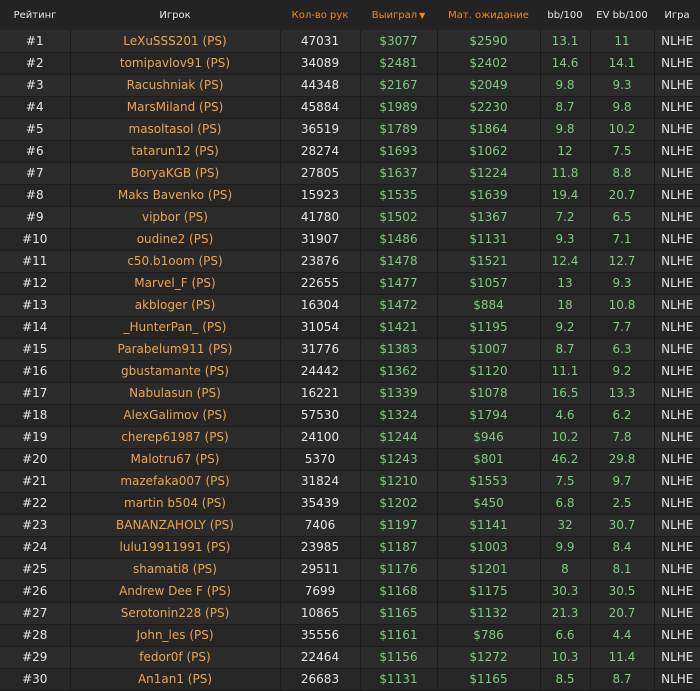 The image size is (700, 691). What do you see at coordinates (175, 481) in the screenshot?
I see `player-link: mazefaka007 (PS)` at bounding box center [175, 481].